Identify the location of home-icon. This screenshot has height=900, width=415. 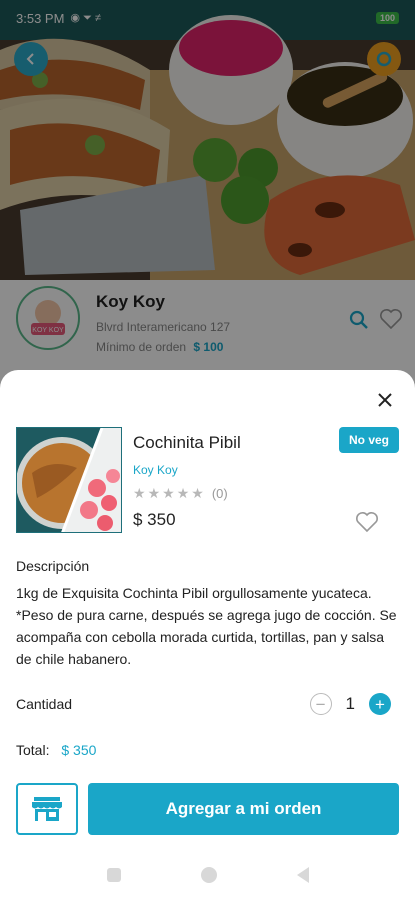
(208, 875).